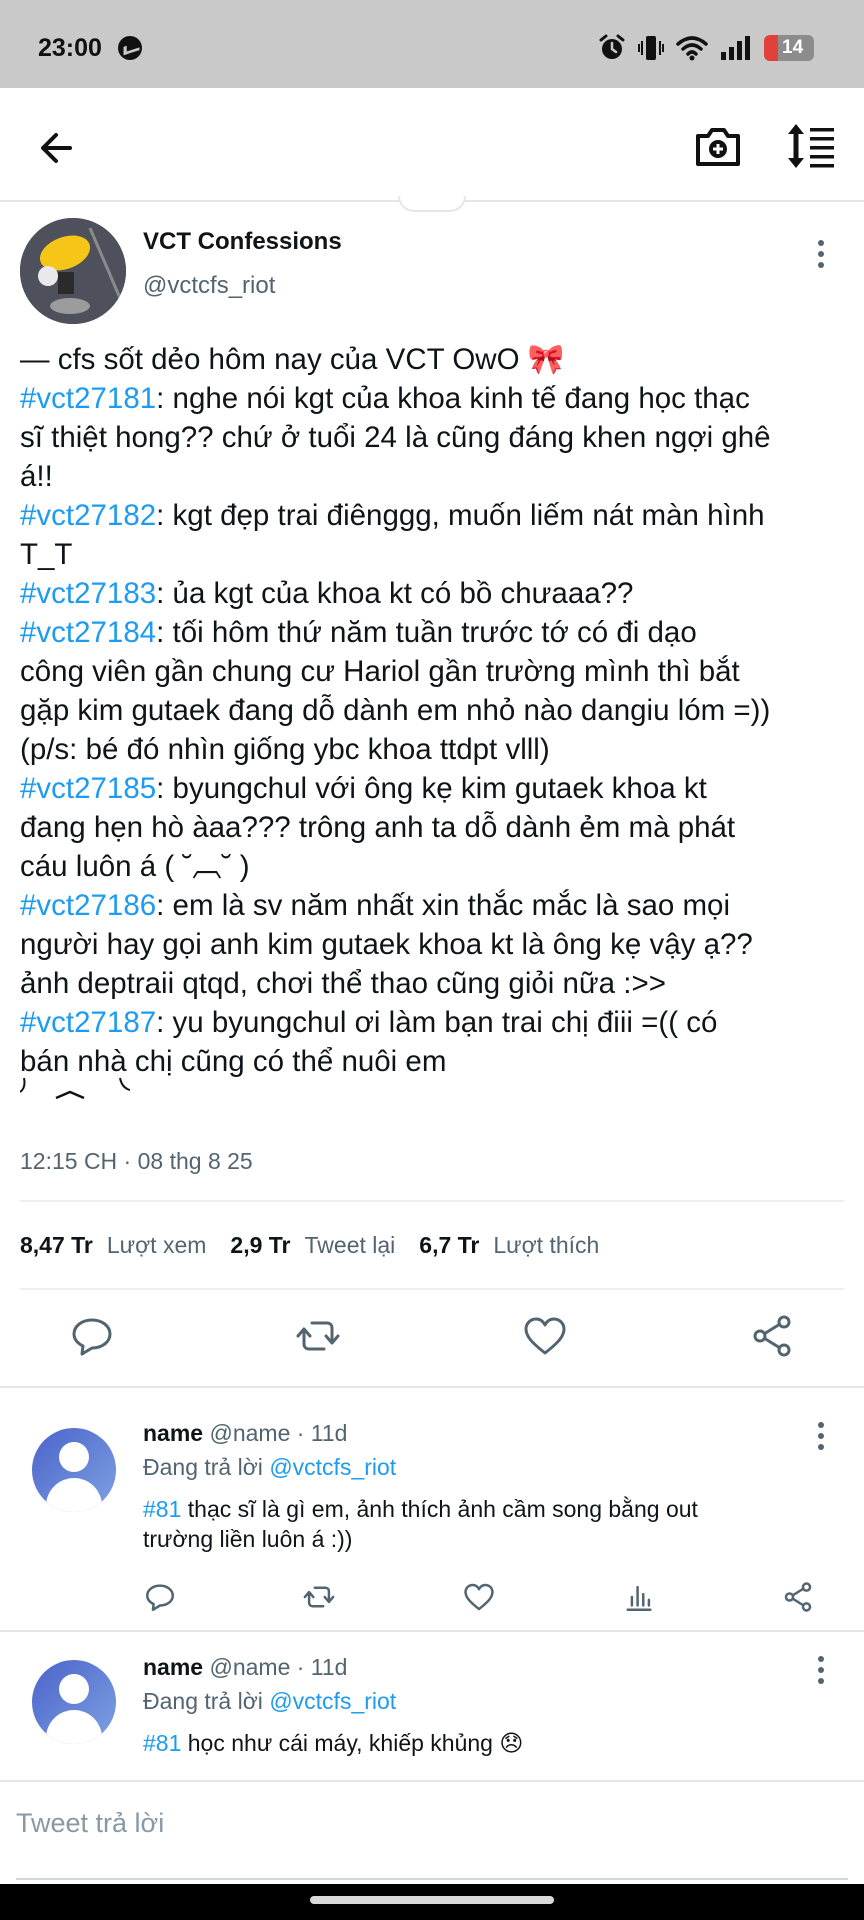 The height and width of the screenshot is (1920, 864). What do you see at coordinates (449, 1245) in the screenshot?
I see `likes-count: 6,7 Tr` at bounding box center [449, 1245].